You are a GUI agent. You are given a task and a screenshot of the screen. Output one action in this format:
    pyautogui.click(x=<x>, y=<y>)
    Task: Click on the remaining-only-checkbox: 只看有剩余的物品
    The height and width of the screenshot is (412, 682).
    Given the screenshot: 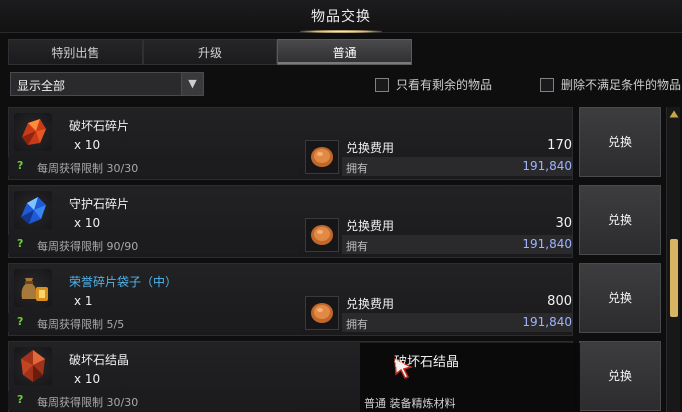 What is the action you would take?
    pyautogui.click(x=433, y=84)
    